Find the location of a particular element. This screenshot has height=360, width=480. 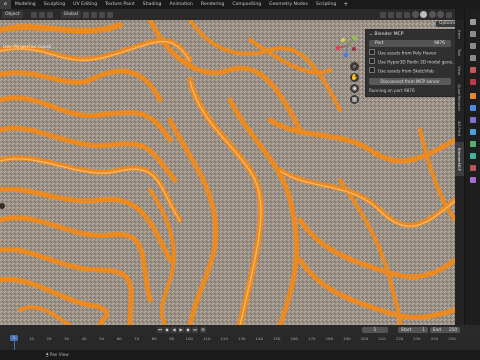

timeline-tick-label: 10 is located at coordinates (31, 338).